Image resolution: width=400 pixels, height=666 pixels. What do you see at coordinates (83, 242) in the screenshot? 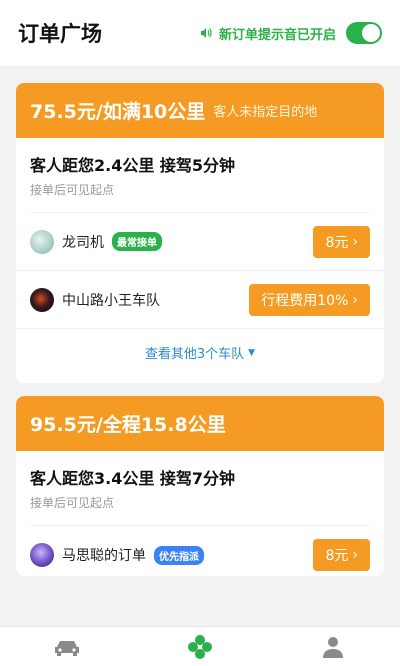
I see `bidder-name: 龙司机` at bounding box center [83, 242].